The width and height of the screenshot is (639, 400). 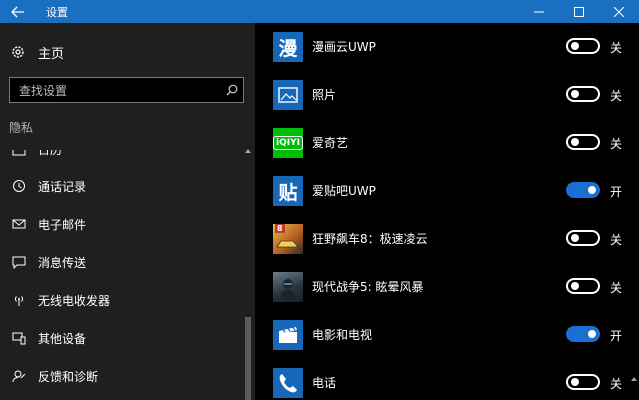 What do you see at coordinates (122, 300) in the screenshot?
I see `sidebar-item-radios: 无线电收发器` at bounding box center [122, 300].